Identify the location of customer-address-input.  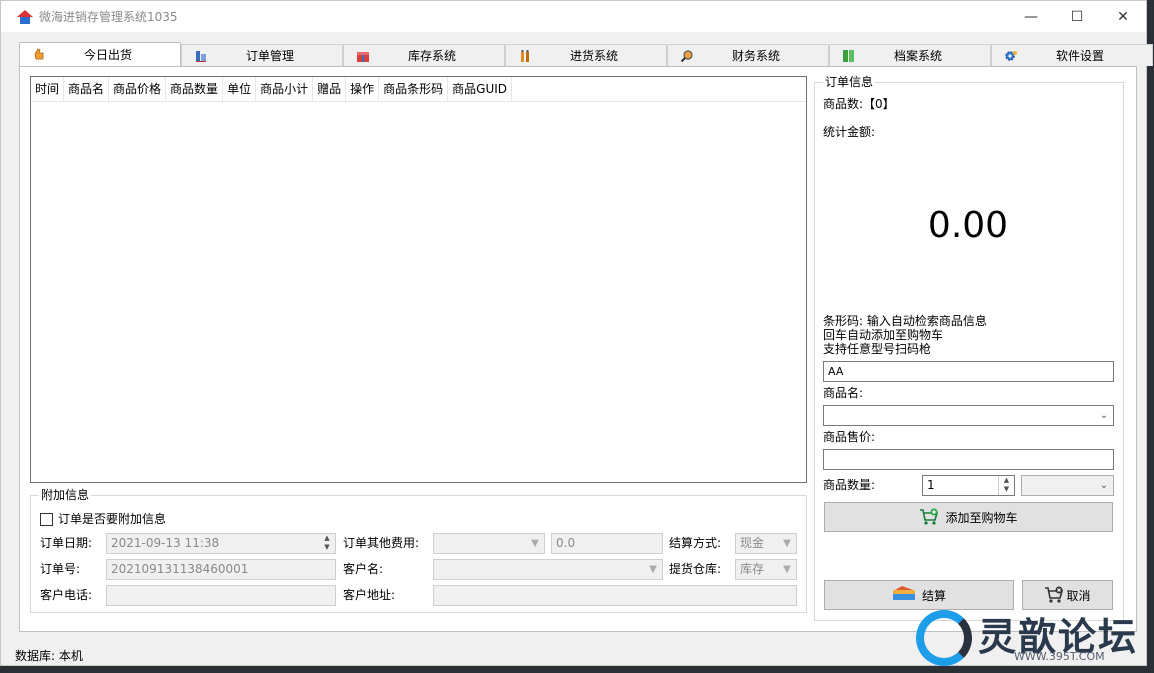
(615, 595).